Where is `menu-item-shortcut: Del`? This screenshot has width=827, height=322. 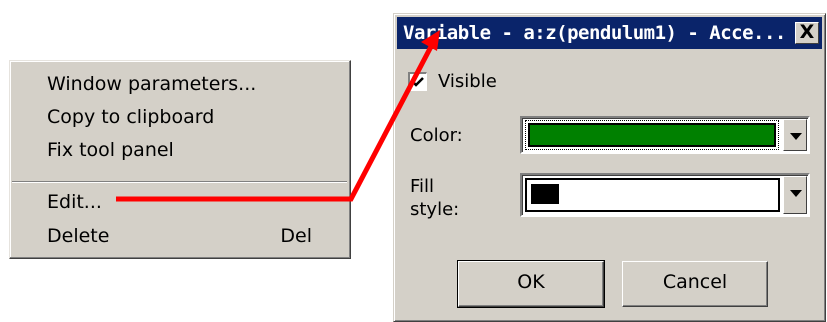
menu-item-shortcut: Del is located at coordinates (296, 236).